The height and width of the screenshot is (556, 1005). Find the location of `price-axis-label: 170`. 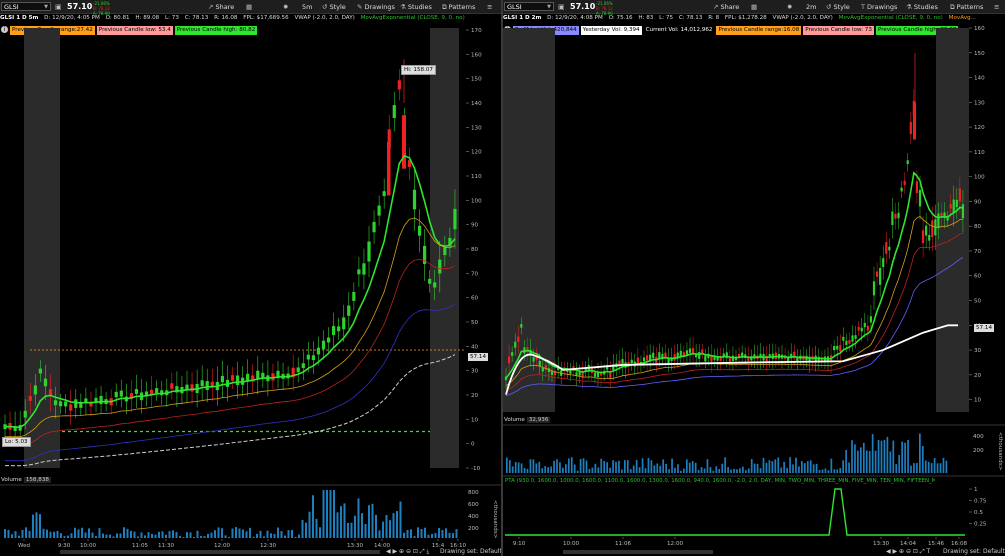

price-axis-label: 170 is located at coordinates (476, 31).